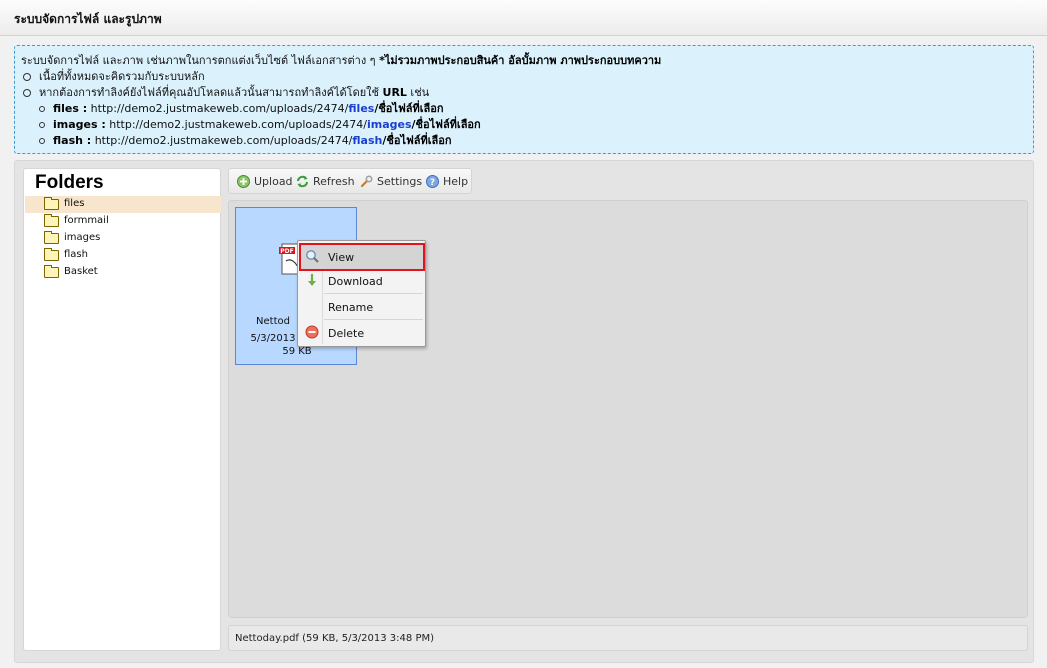 The width and height of the screenshot is (1047, 668). I want to click on status-text: Nettoday.pdf (59 KB, 5/3/2013 3:48 PM), so click(334, 638).